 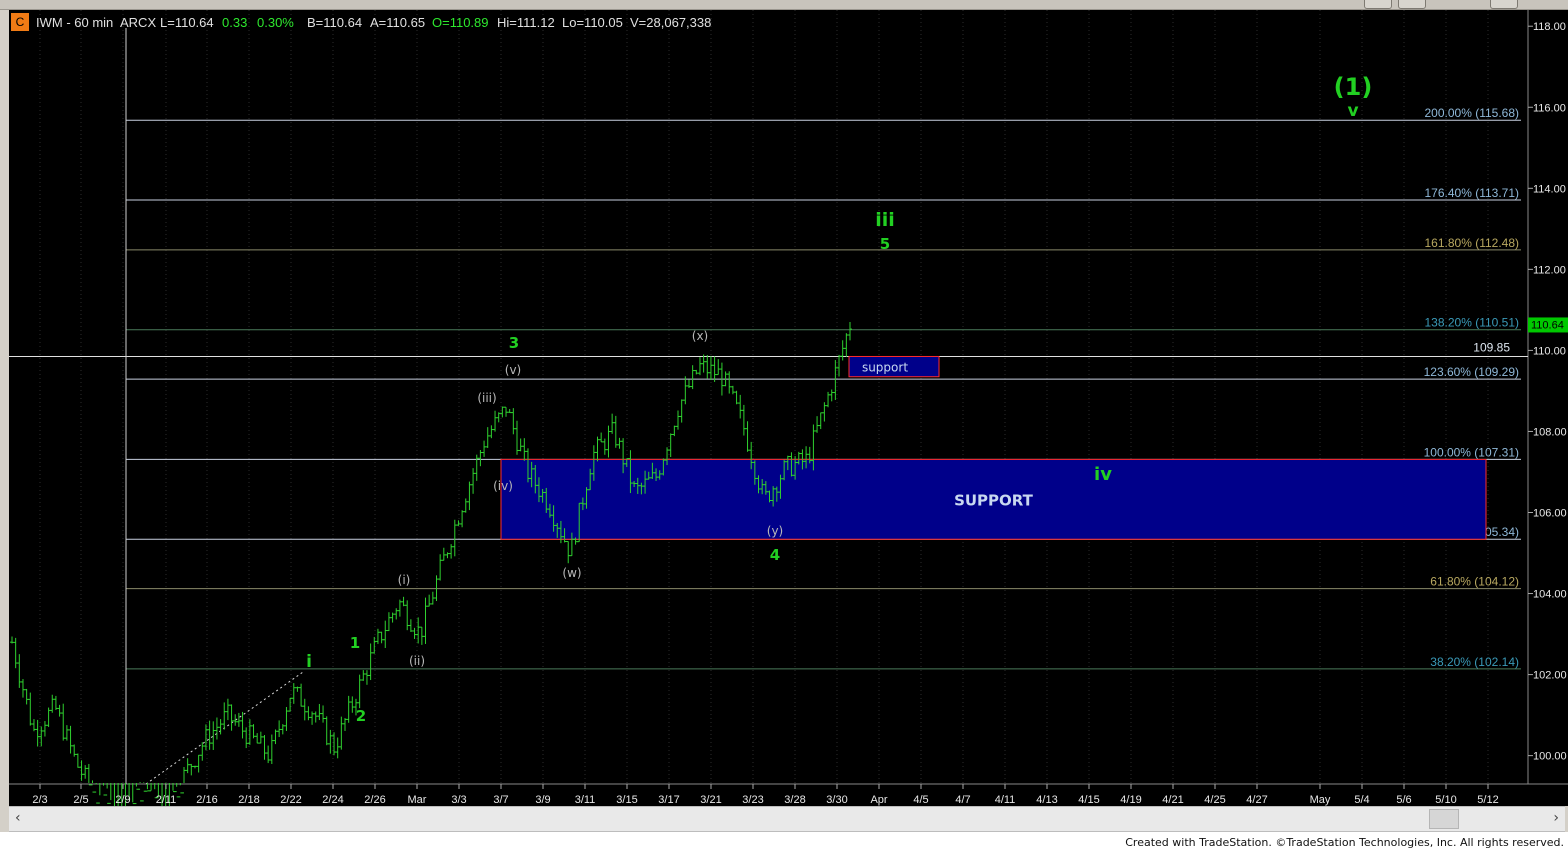 I want to click on header-bid: B=110.64, so click(x=334, y=22).